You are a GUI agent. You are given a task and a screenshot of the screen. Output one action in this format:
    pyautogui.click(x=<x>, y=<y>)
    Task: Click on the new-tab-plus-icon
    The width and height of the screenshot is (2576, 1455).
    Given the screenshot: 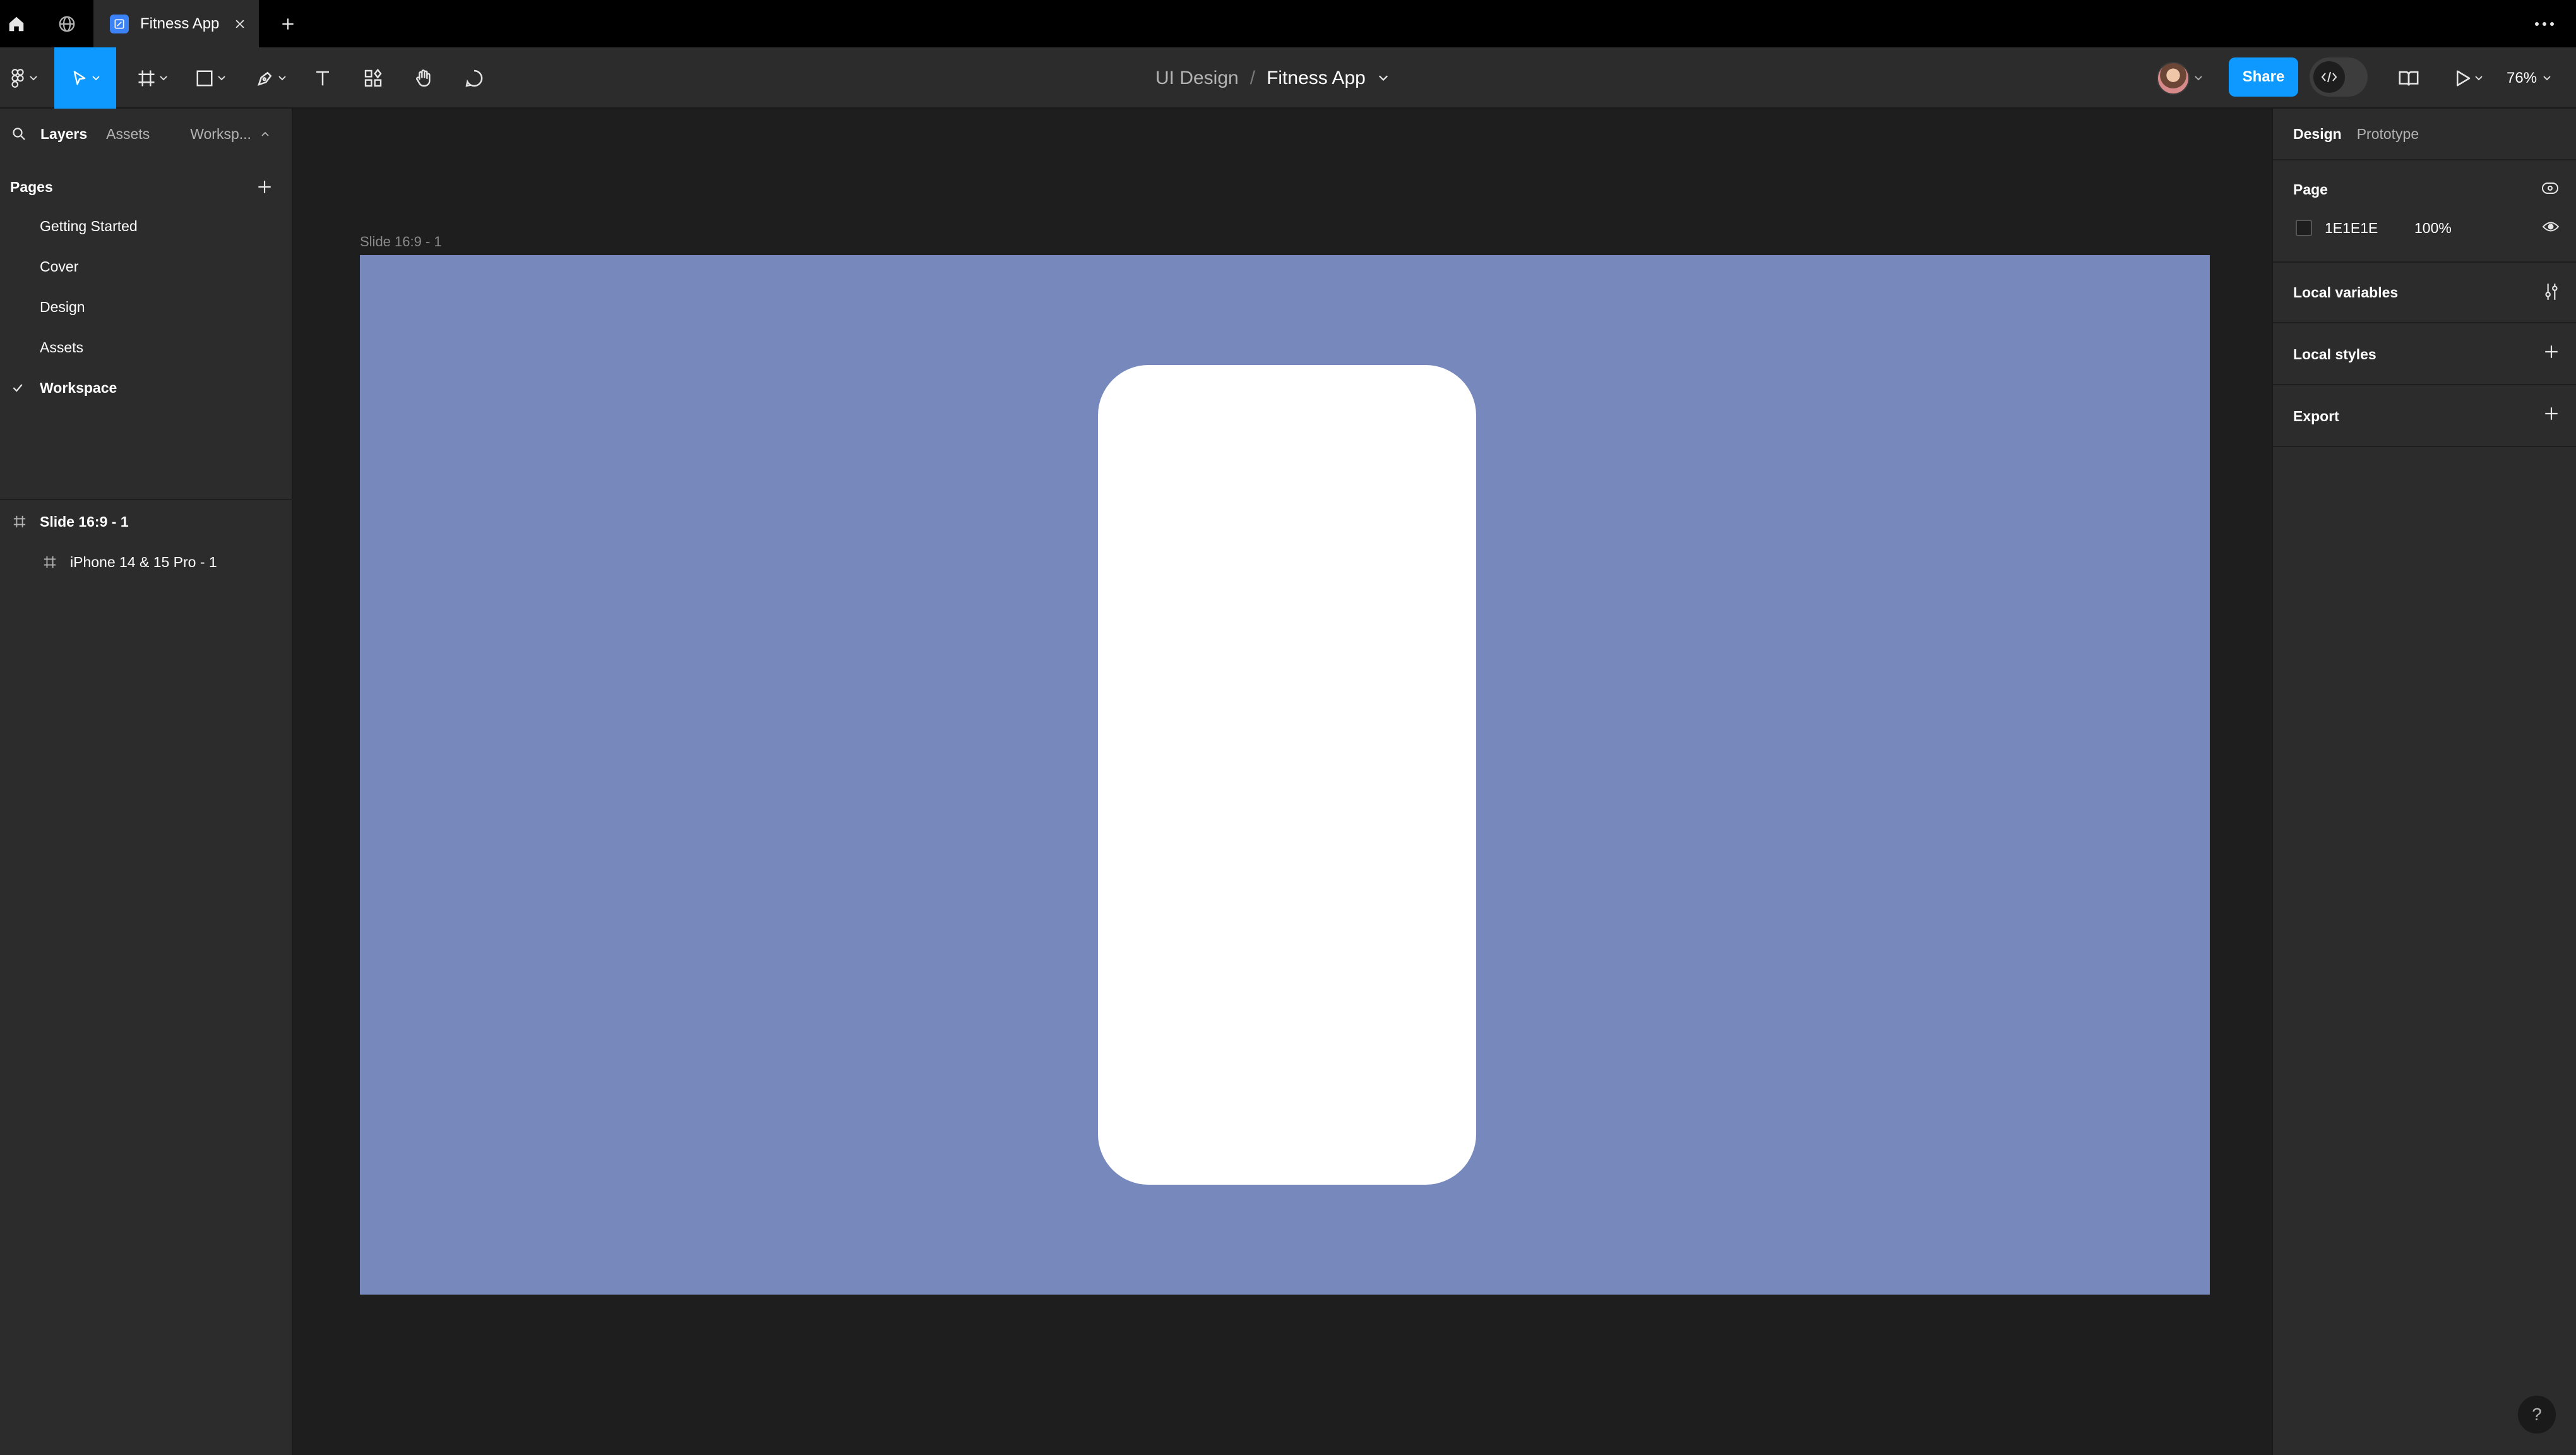 What is the action you would take?
    pyautogui.click(x=287, y=23)
    